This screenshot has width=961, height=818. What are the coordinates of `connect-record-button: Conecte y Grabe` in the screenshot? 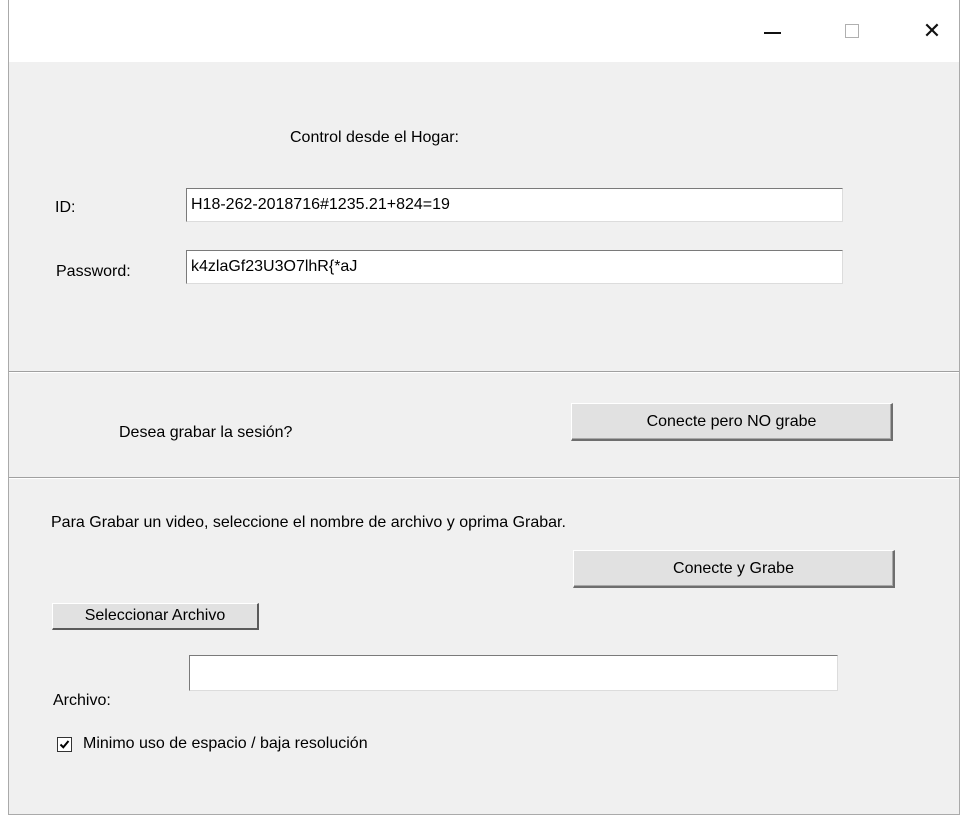 It's located at (734, 569).